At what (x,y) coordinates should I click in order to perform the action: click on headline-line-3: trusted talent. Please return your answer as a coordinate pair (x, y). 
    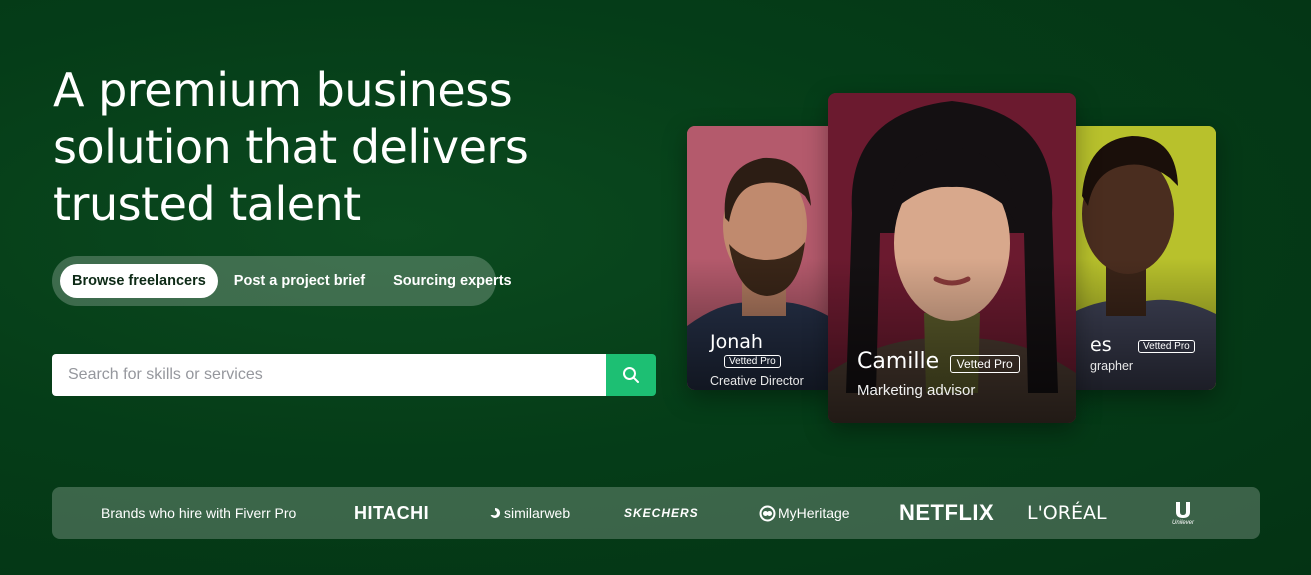
    Looking at the image, I should click on (207, 204).